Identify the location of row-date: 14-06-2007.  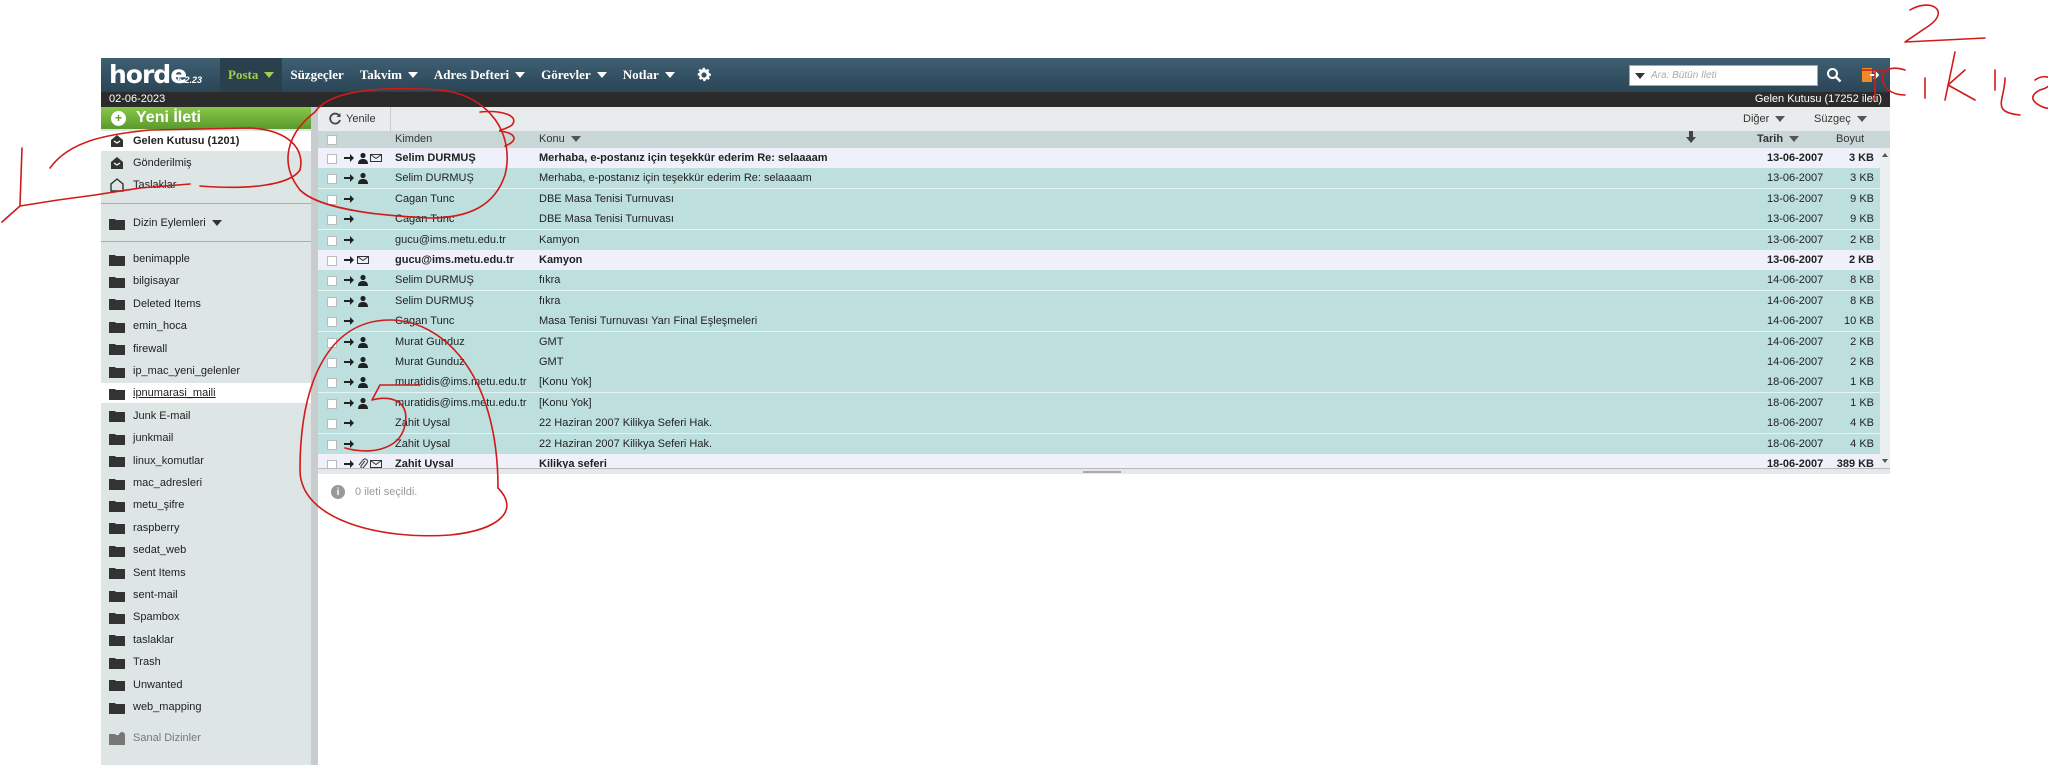
(1795, 321).